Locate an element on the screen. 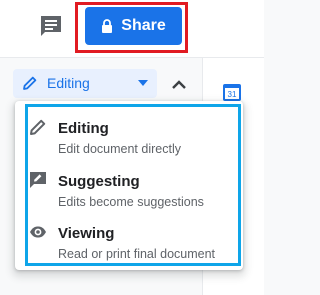 This screenshot has width=320, height=295. hide-menus-button is located at coordinates (179, 85).